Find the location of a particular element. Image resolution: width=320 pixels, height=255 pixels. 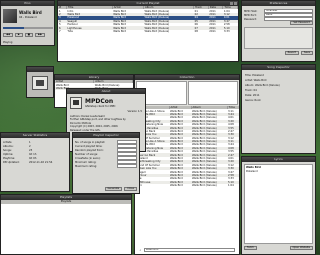

playlist-inspector-label: Random playlist from: is located at coordinates (89, 150).